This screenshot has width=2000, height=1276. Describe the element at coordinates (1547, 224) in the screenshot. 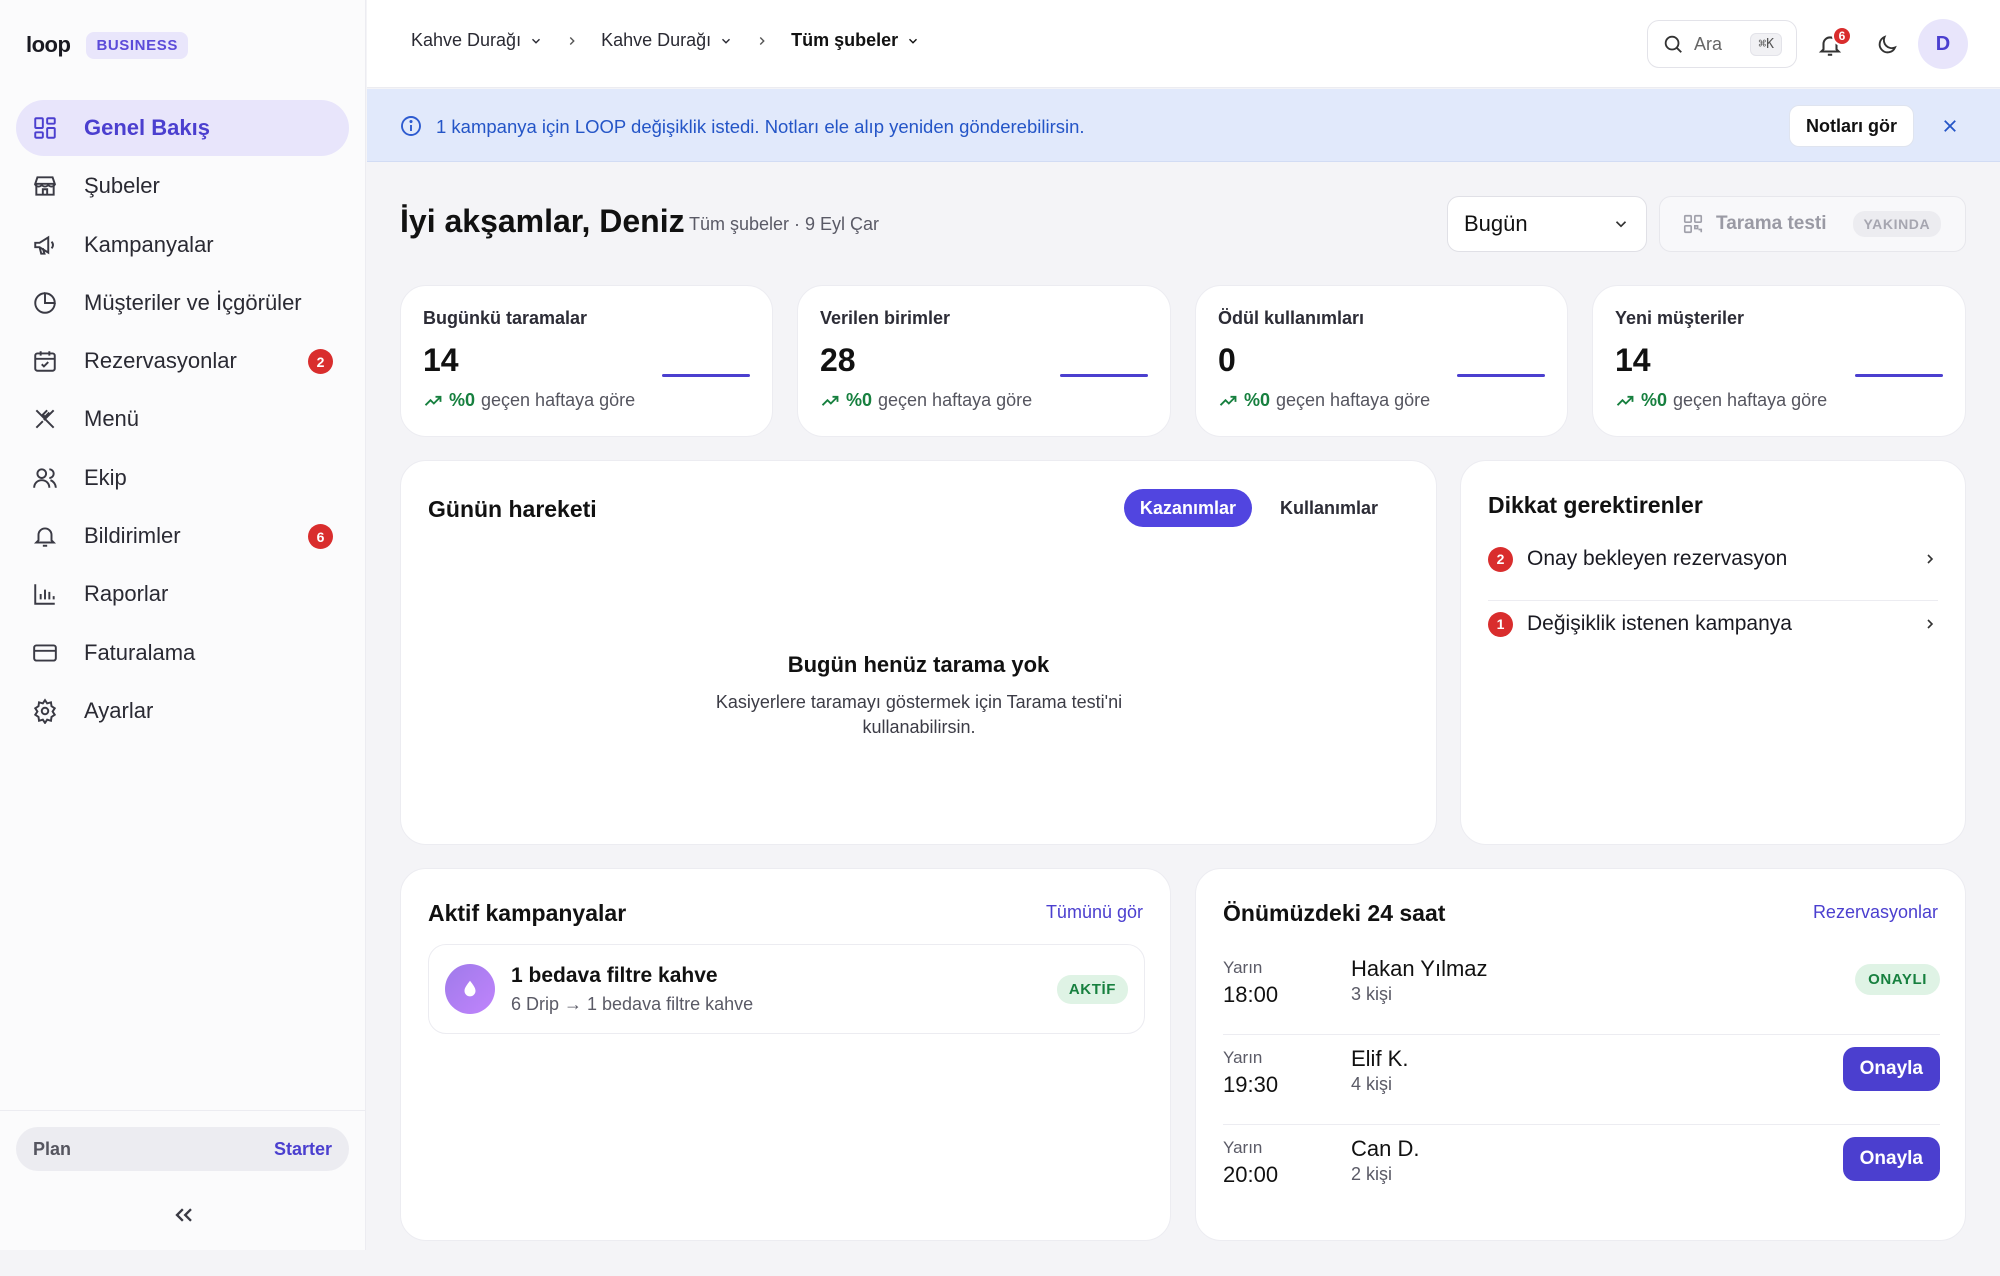

I see `period-select: Bugün` at that location.